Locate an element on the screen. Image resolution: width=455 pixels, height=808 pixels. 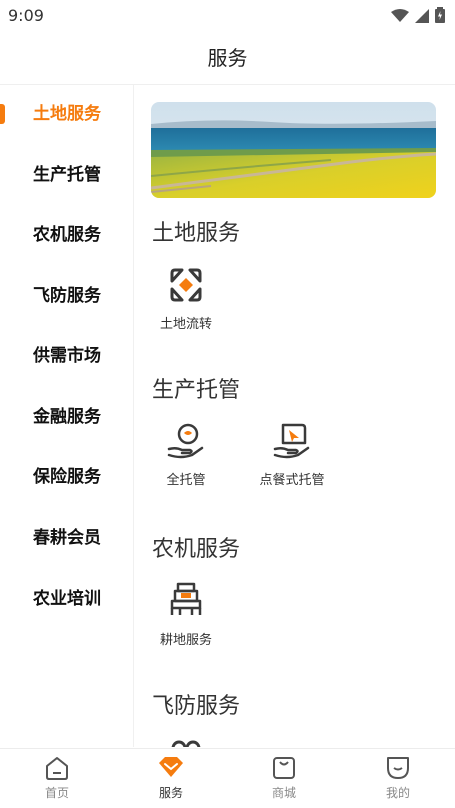
sidebar-item-land-service: 土地服务 is located at coordinates (66, 114).